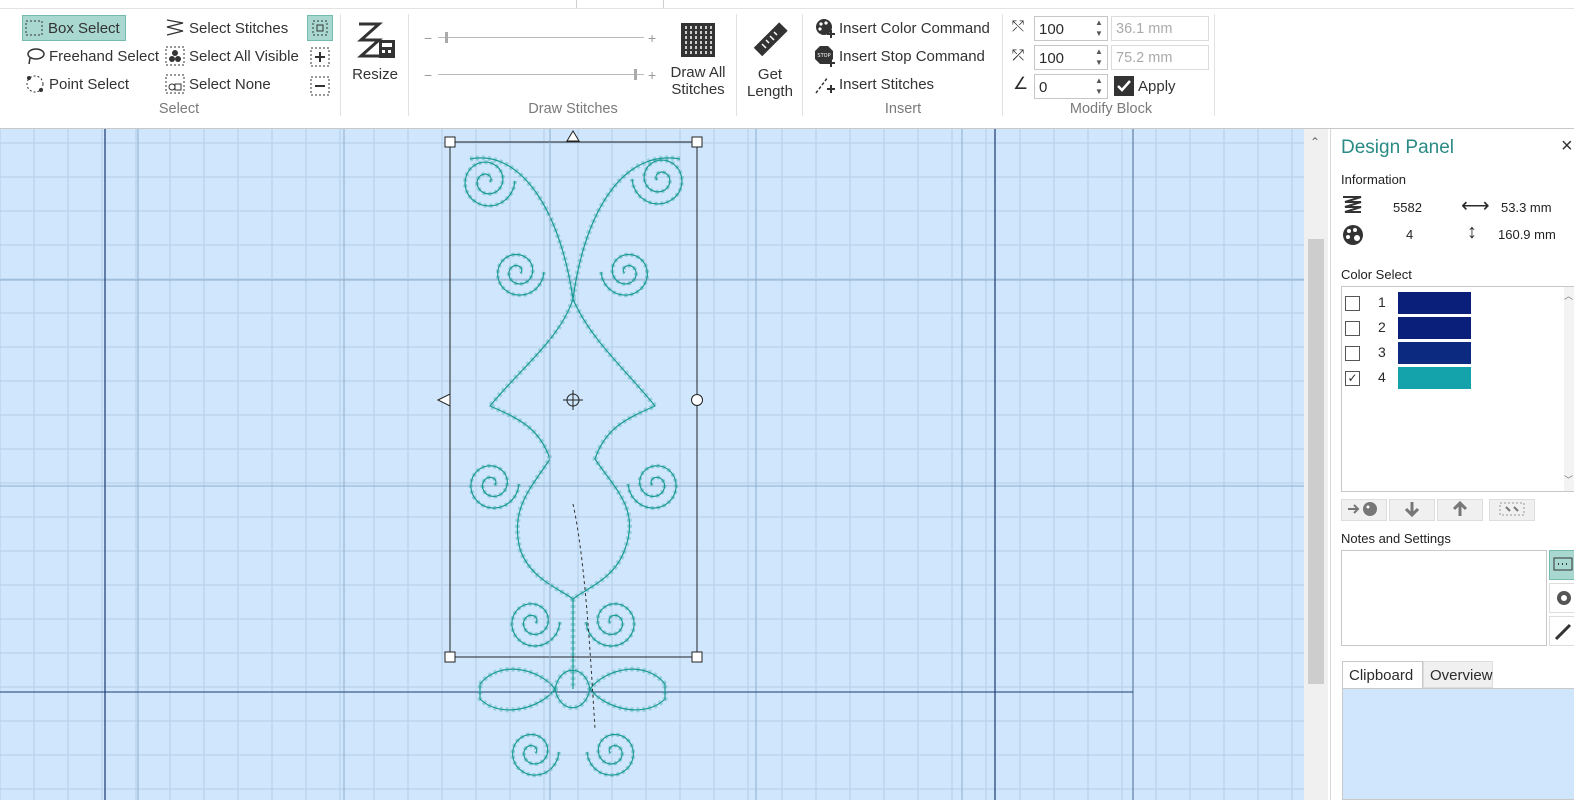 The image size is (1574, 800). What do you see at coordinates (620, 4) in the screenshot?
I see `active-tab` at bounding box center [620, 4].